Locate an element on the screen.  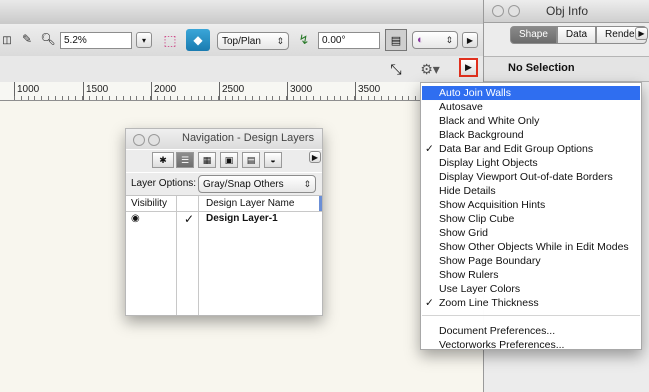
column-header-visibility: Visibility is located at coordinates (149, 203).